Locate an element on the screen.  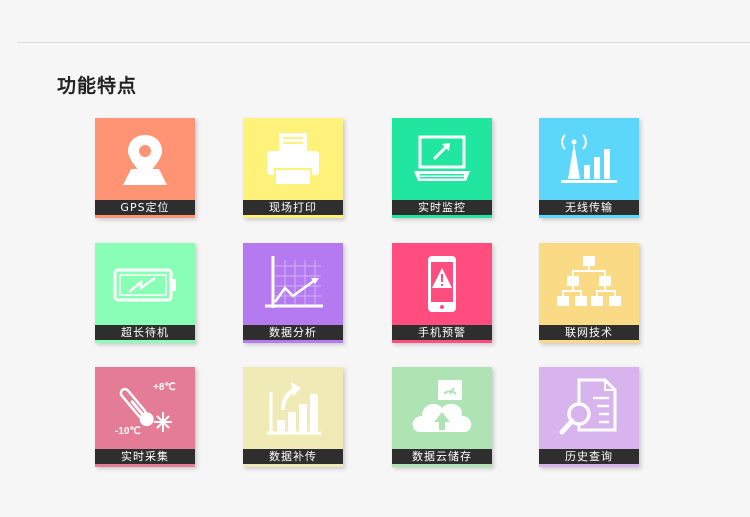
laptop-icon is located at coordinates (442, 158).